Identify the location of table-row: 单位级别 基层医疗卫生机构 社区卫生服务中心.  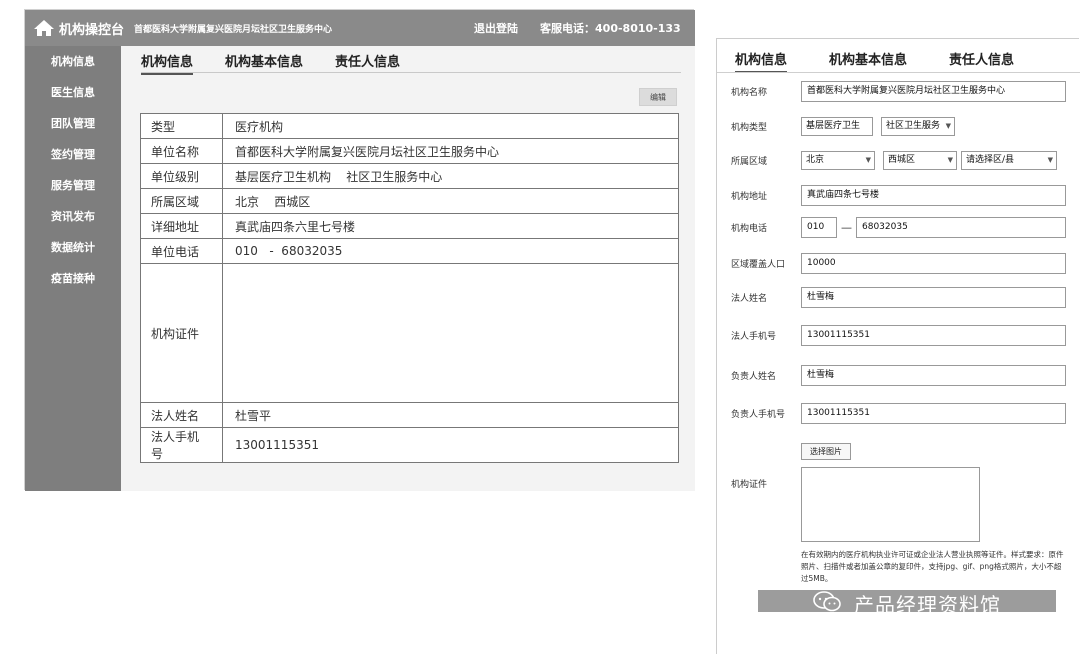
(409, 176).